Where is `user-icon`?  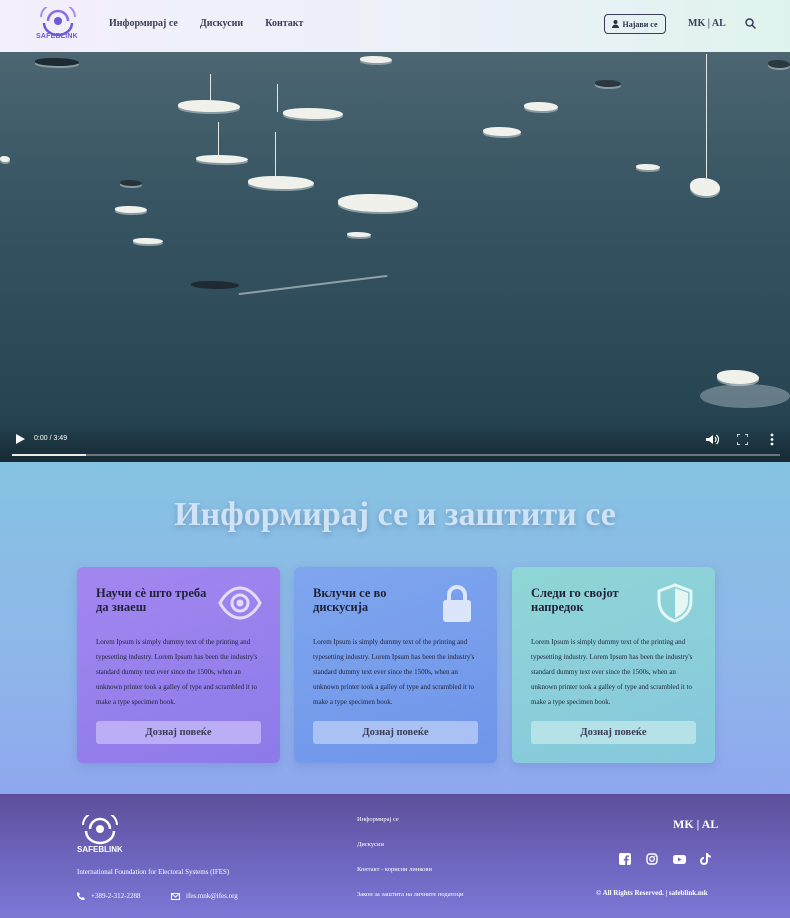
user-icon is located at coordinates (616, 24).